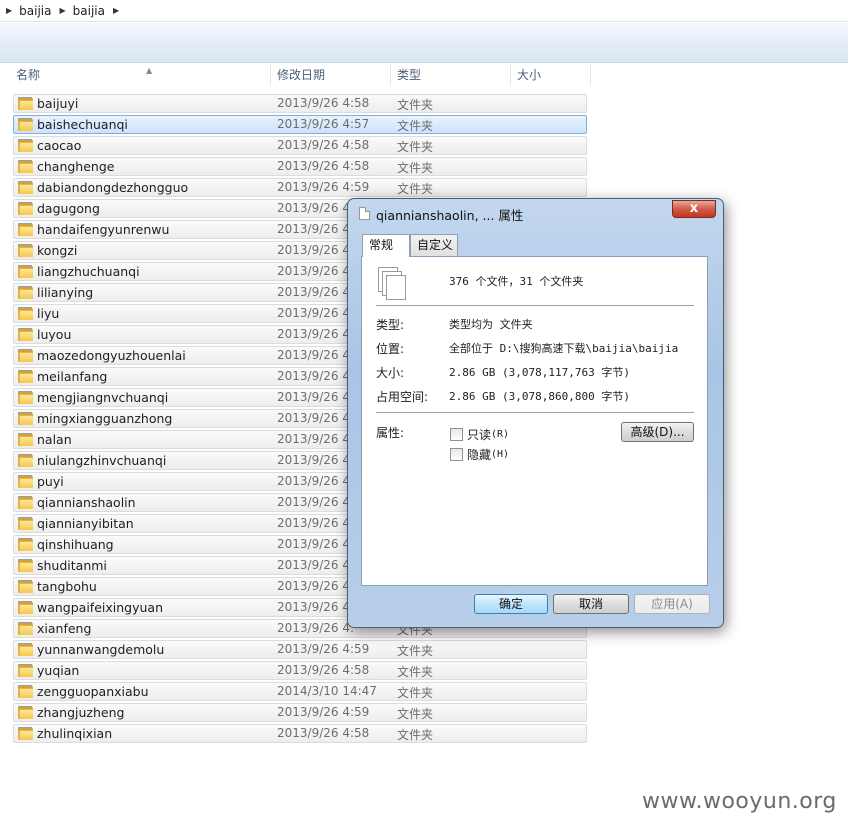  What do you see at coordinates (564, 348) in the screenshot?
I see `location-value: 全部位于 D:\搜狗高速下载\baijia\baijia` at bounding box center [564, 348].